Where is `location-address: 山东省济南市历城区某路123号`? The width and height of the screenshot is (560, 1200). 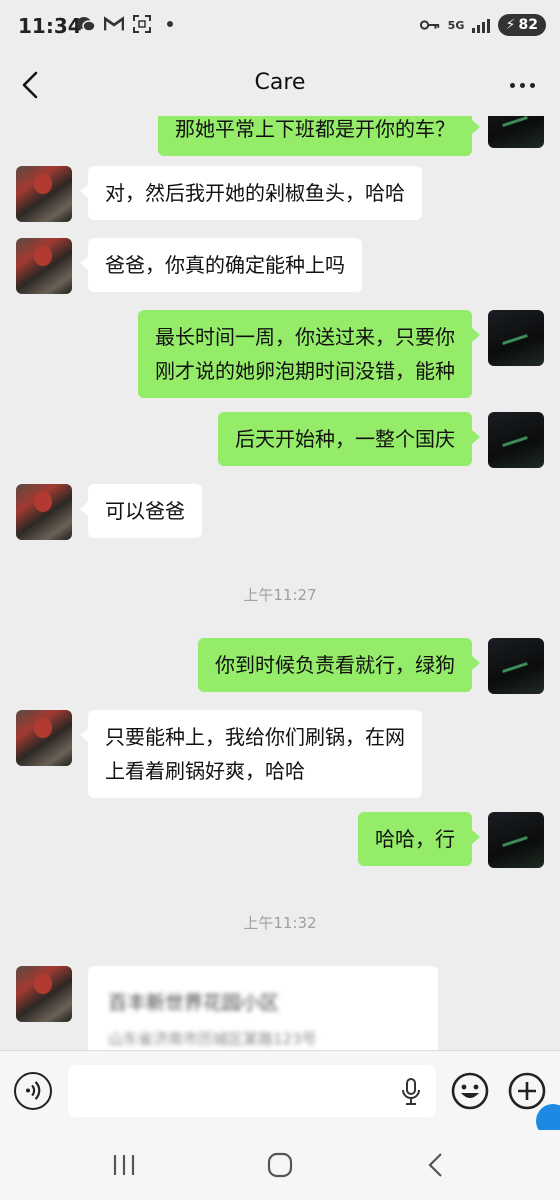 location-address: 山东省济南市历城区某路123号 is located at coordinates (212, 1039).